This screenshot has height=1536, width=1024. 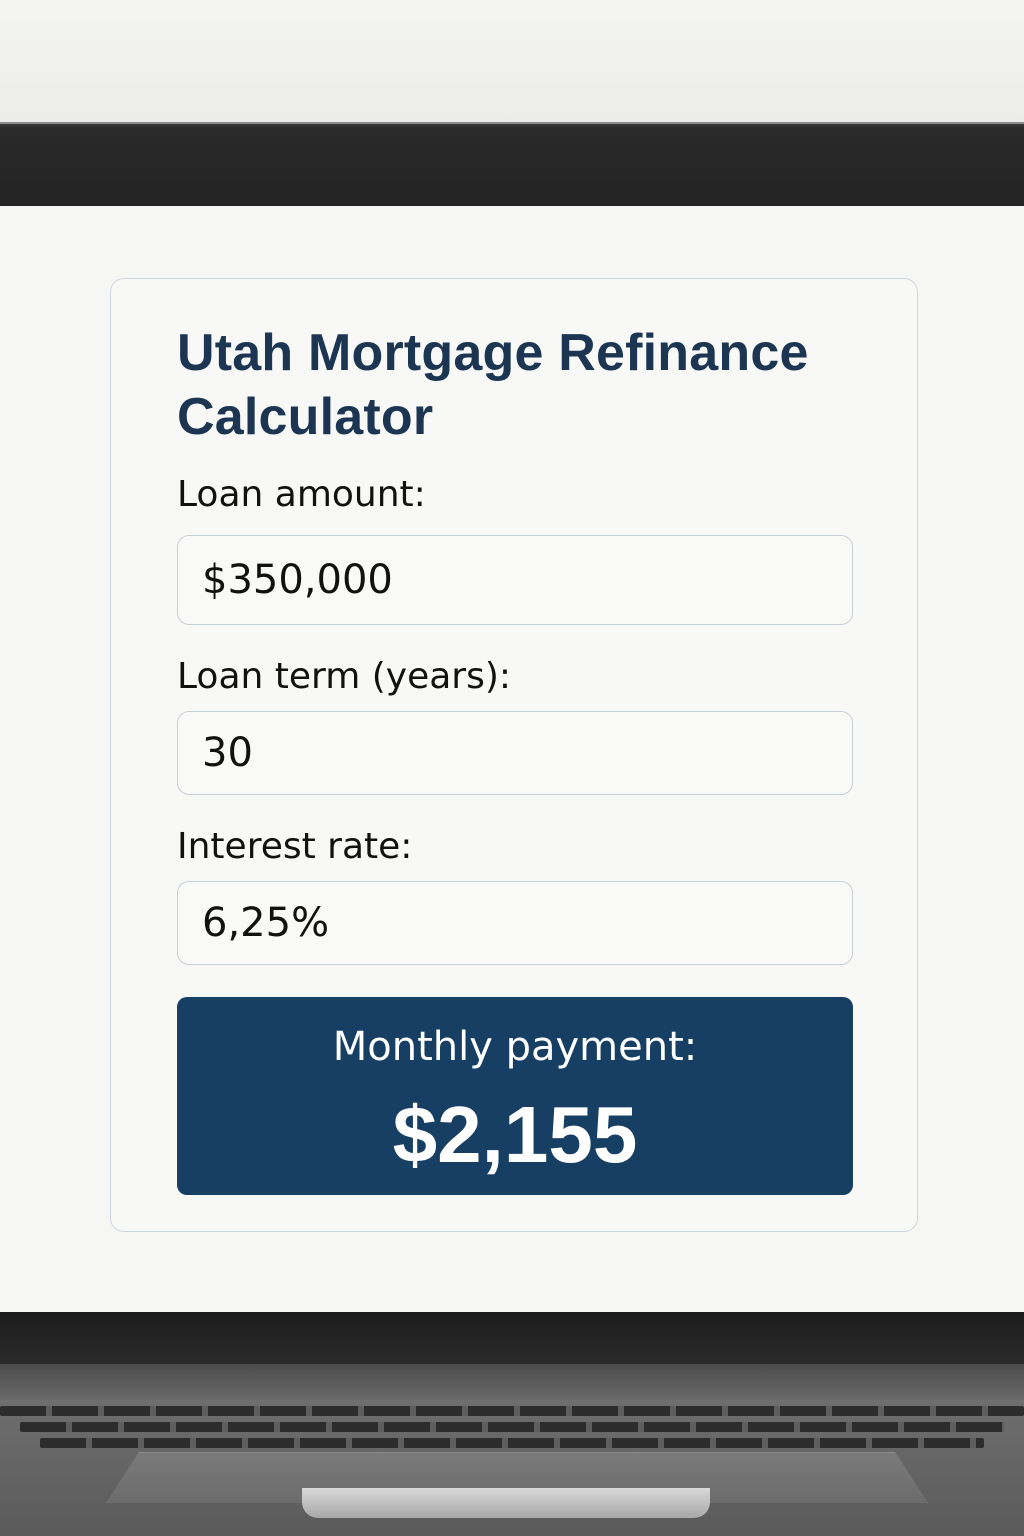 I want to click on calculator-title: Utah Mortgage Refinance Calculator, so click(x=493, y=385).